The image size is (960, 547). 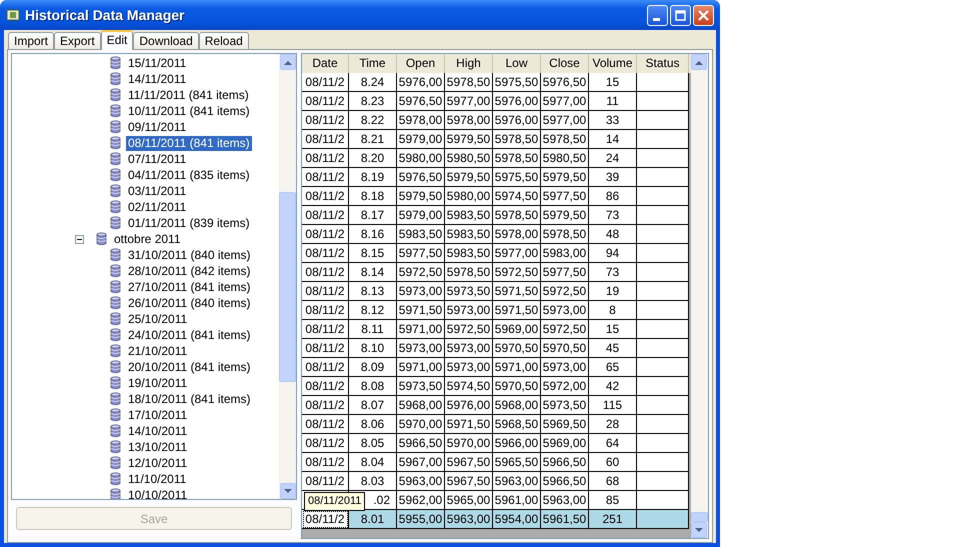 I want to click on table-cell: 5965,00, so click(x=469, y=500).